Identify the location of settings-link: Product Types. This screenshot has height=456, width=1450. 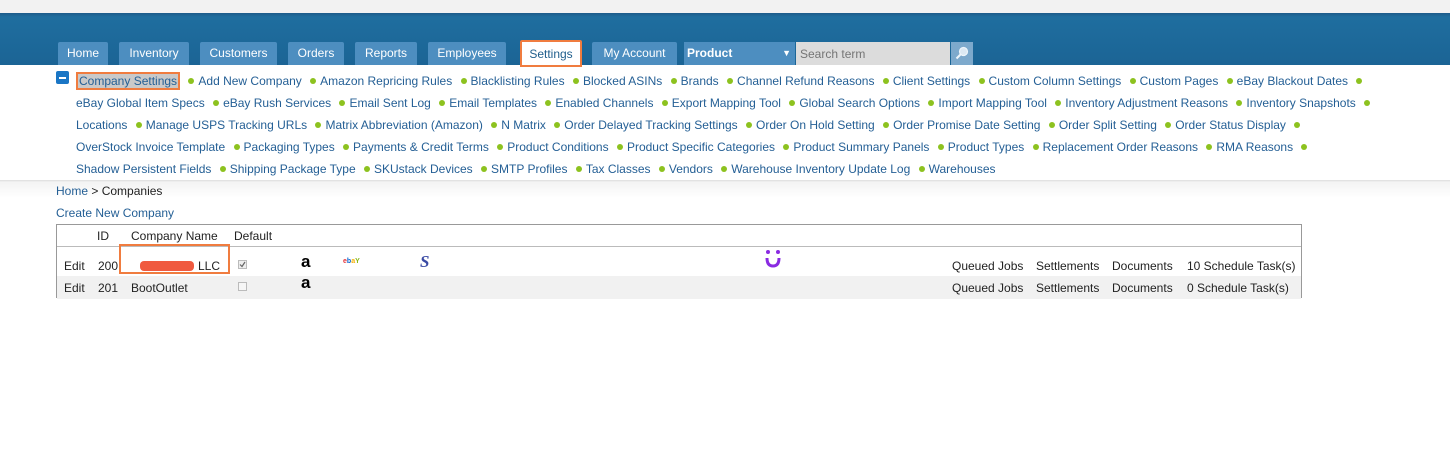
(986, 147).